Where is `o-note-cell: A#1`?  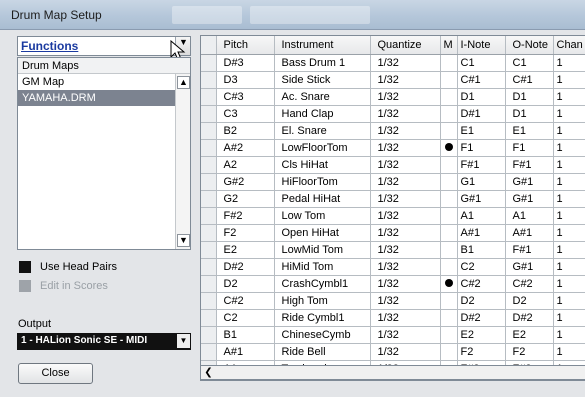
o-note-cell: A#1 is located at coordinates (529, 233).